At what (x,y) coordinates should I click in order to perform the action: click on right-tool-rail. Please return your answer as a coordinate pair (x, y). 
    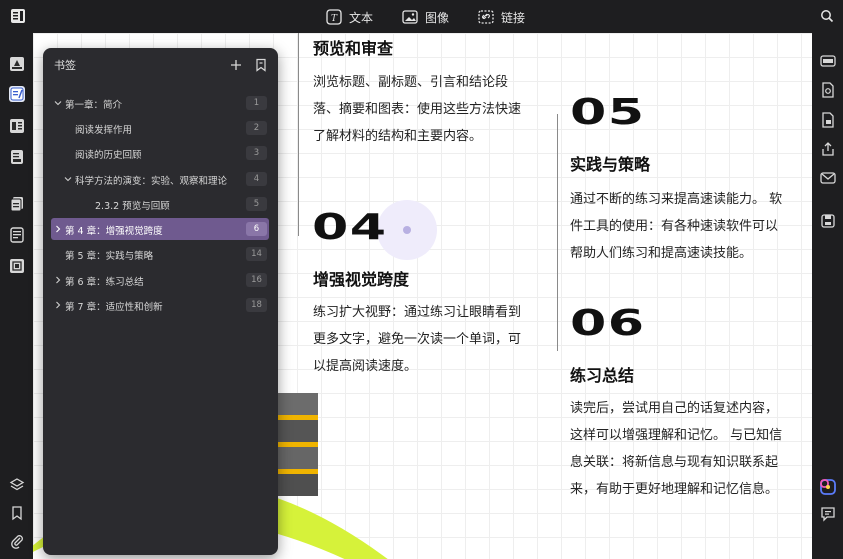
    Looking at the image, I should click on (827, 296).